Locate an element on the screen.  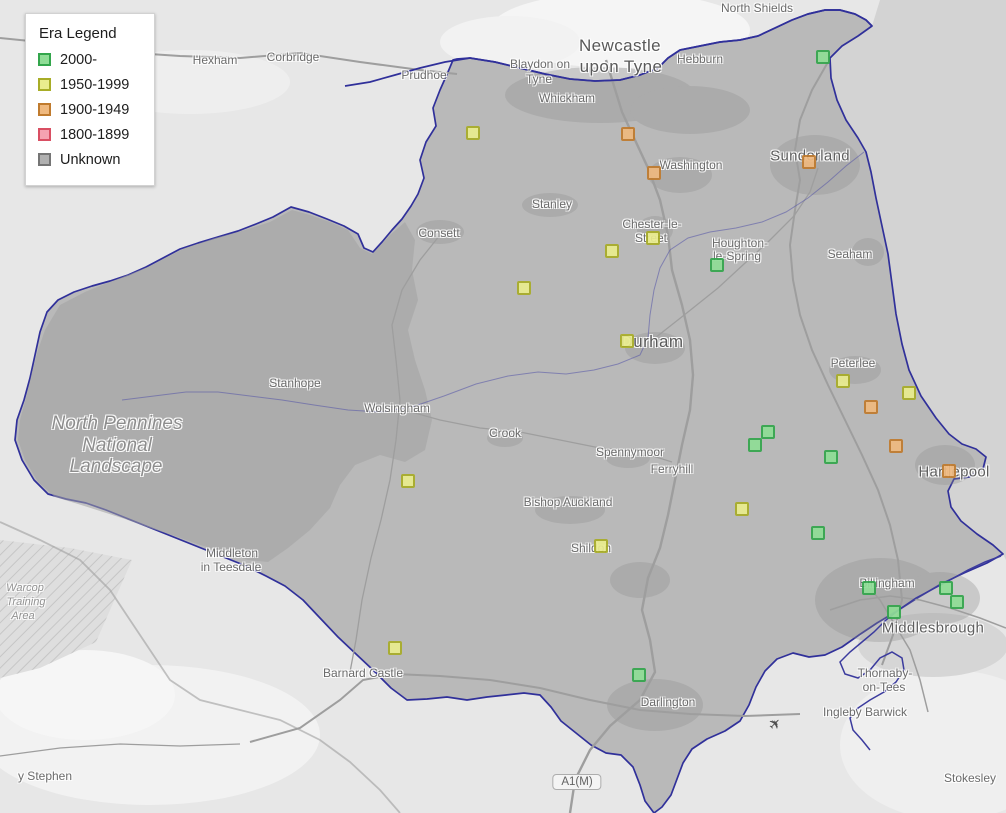
label-prudhoe: Prudhoe is located at coordinates (424, 75).